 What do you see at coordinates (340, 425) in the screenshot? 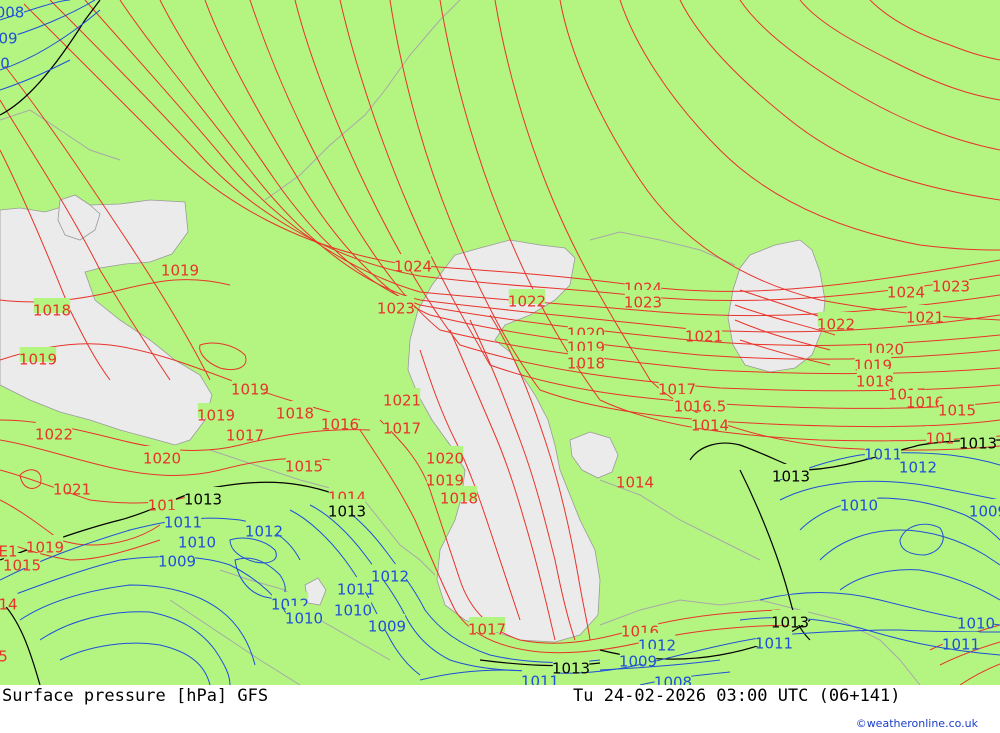
I see `isobar-label: 1016` at bounding box center [340, 425].